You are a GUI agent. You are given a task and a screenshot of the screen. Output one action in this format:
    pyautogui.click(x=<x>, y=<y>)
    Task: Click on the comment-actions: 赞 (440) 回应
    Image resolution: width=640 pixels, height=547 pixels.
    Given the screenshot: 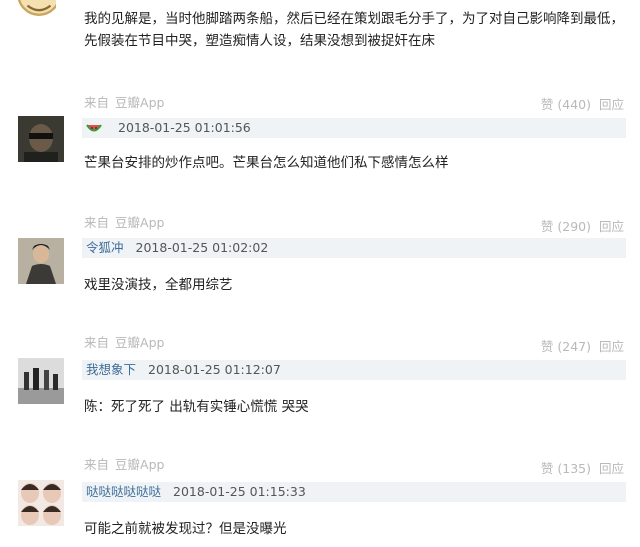 What is the action you would take?
    pyautogui.click(x=582, y=103)
    